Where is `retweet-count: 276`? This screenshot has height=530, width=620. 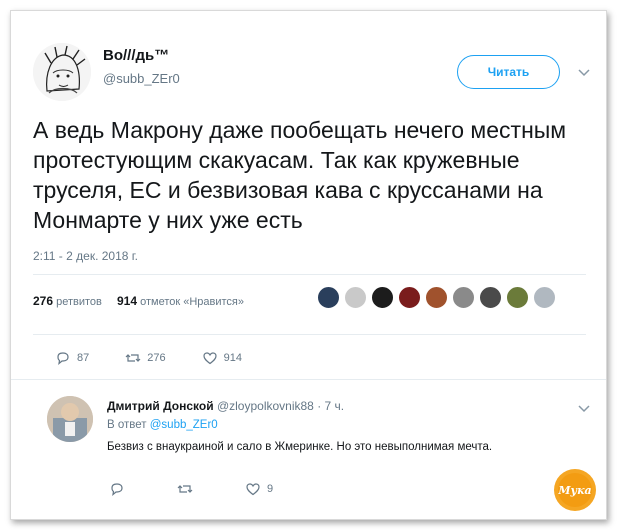 retweet-count: 276 is located at coordinates (156, 358).